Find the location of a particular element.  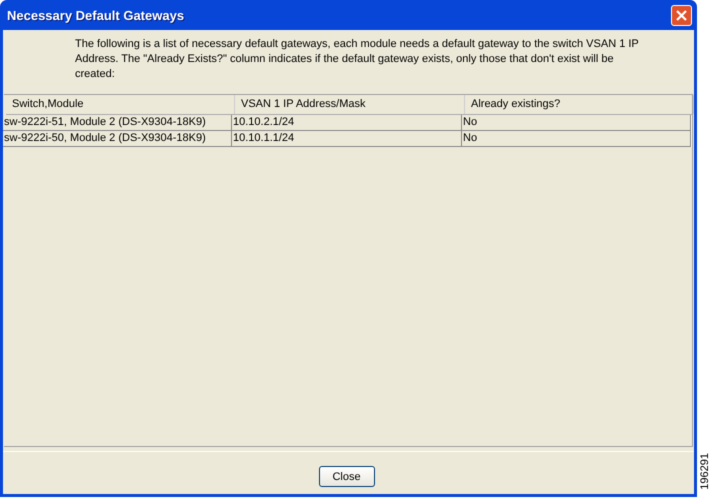

column-header: VSAN 1 IP Address/Mask is located at coordinates (350, 104).